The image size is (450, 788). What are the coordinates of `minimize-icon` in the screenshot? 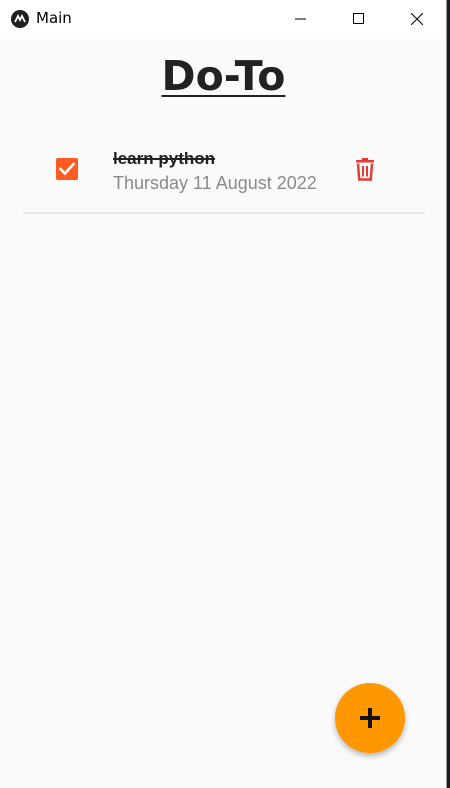 It's located at (300, 19).